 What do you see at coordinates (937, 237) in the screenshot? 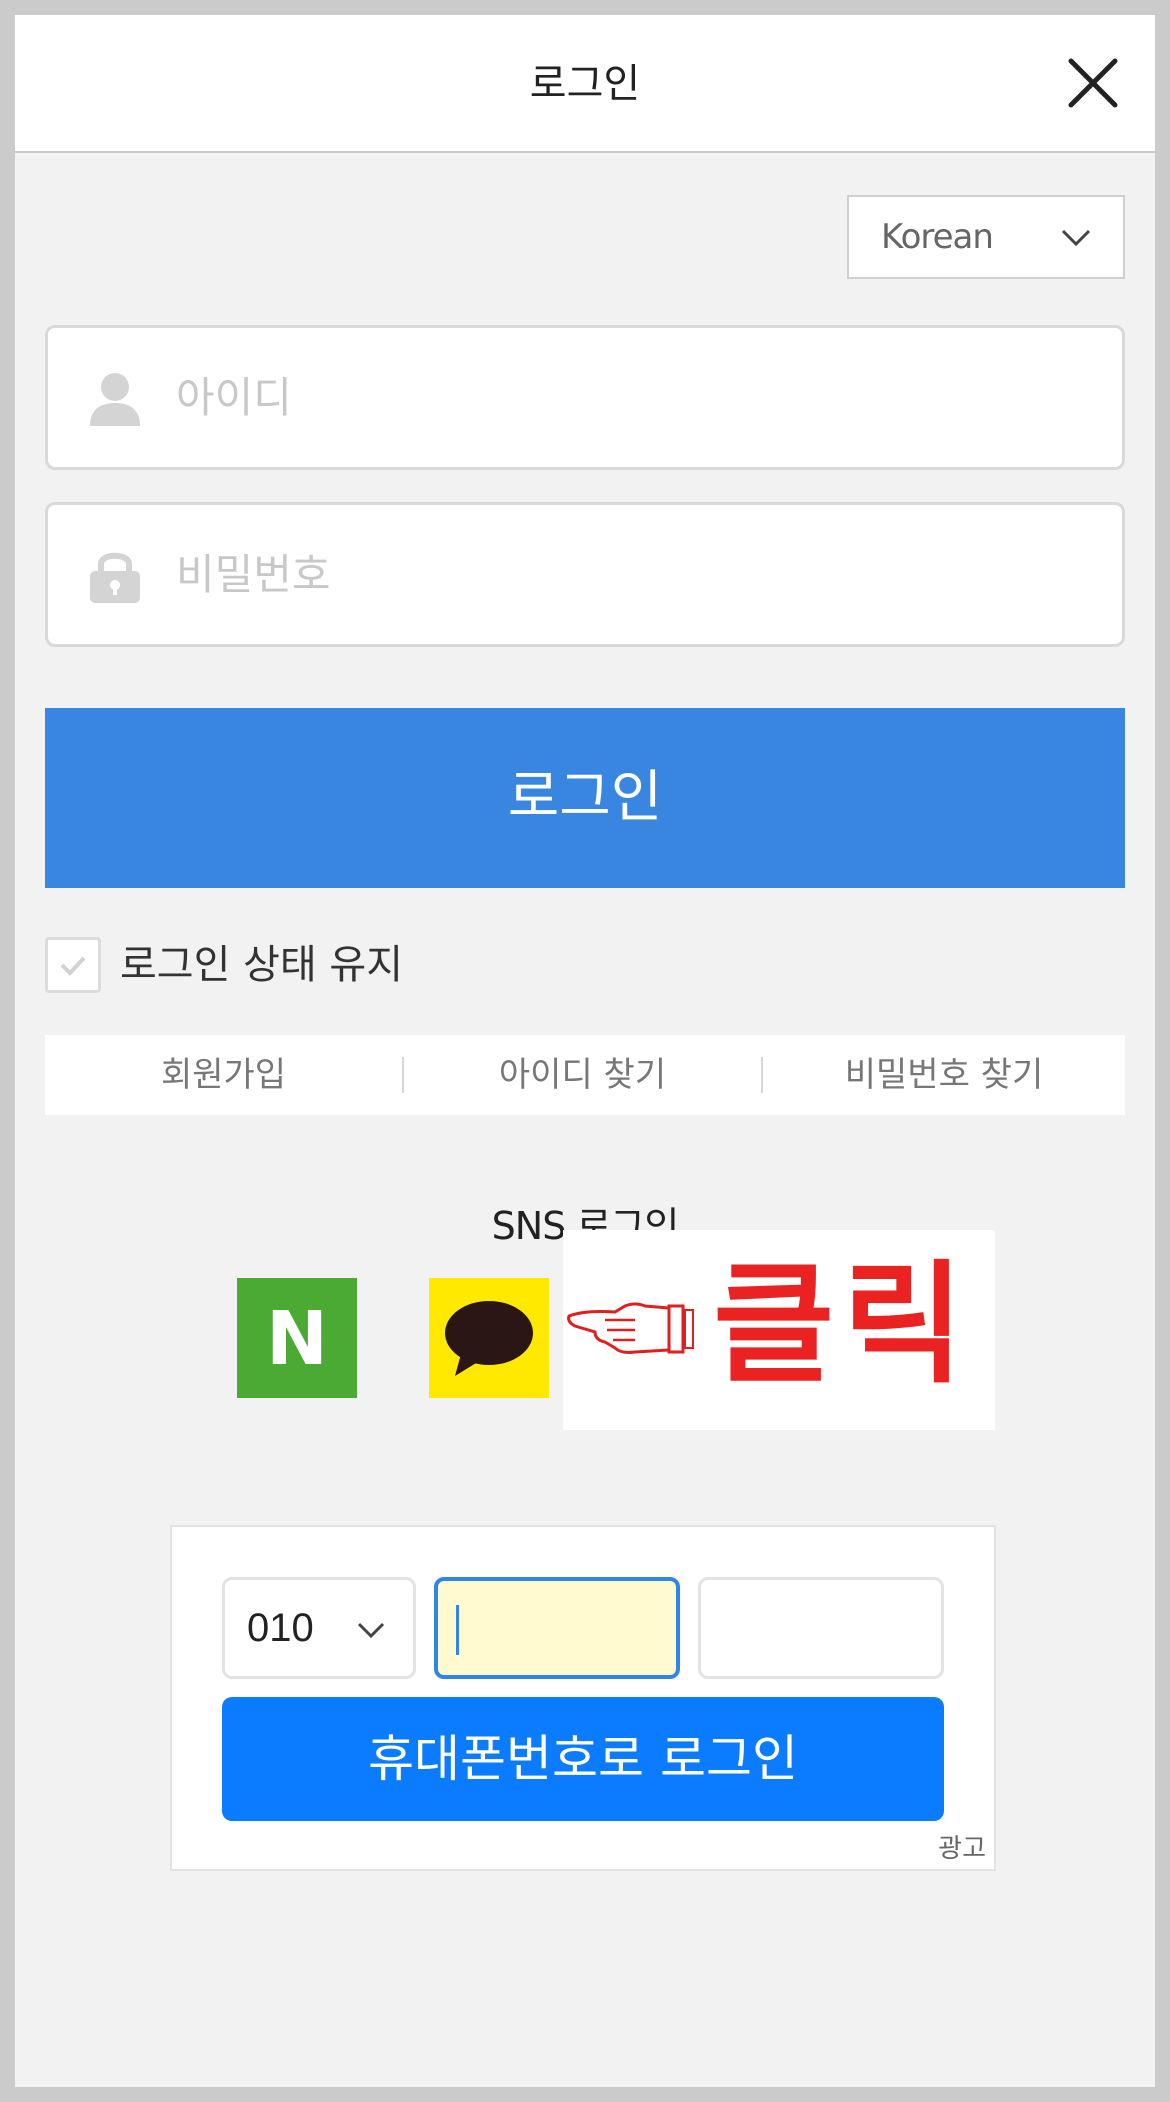
I see `language-selected: Korean` at bounding box center [937, 237].